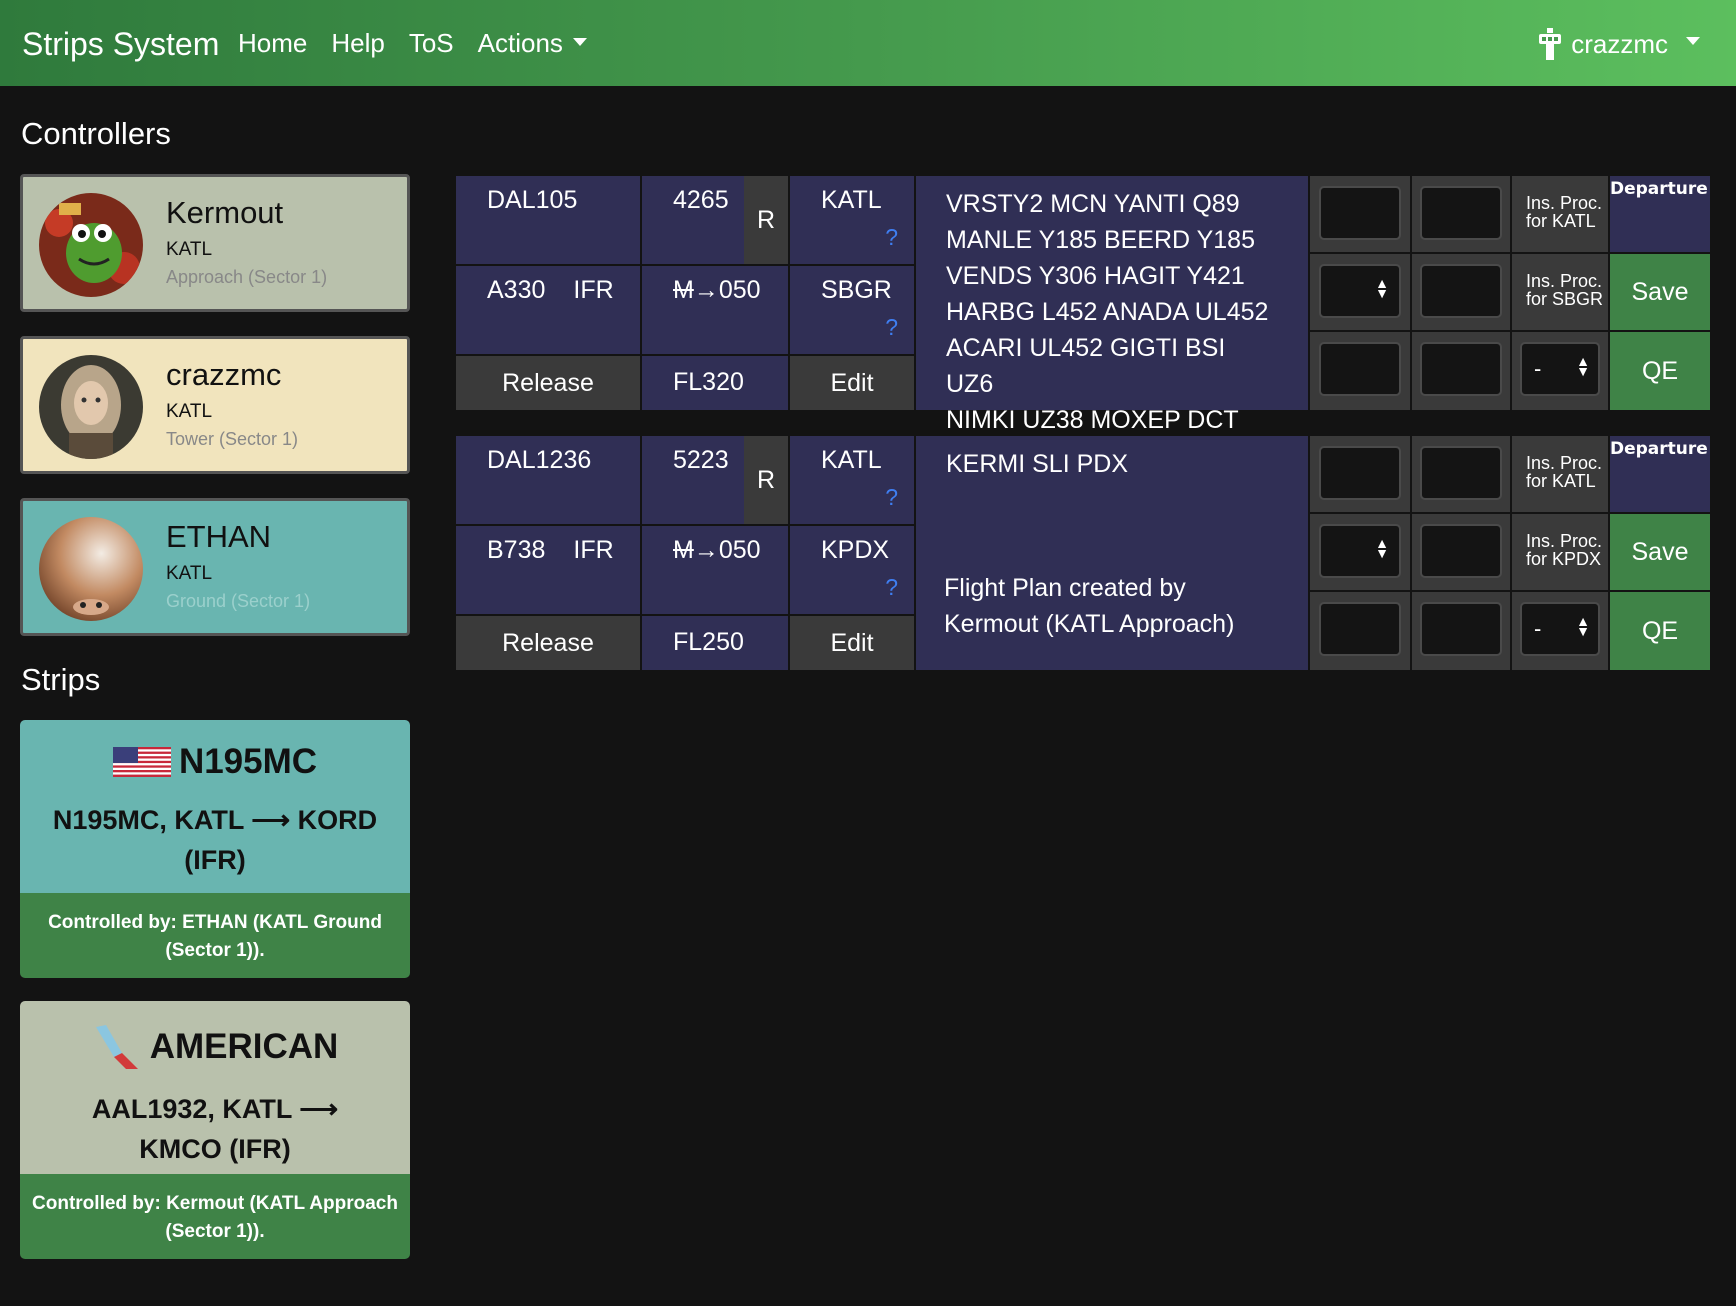 This screenshot has height=1306, width=1736. I want to click on departure-cell: KATL?, so click(852, 480).